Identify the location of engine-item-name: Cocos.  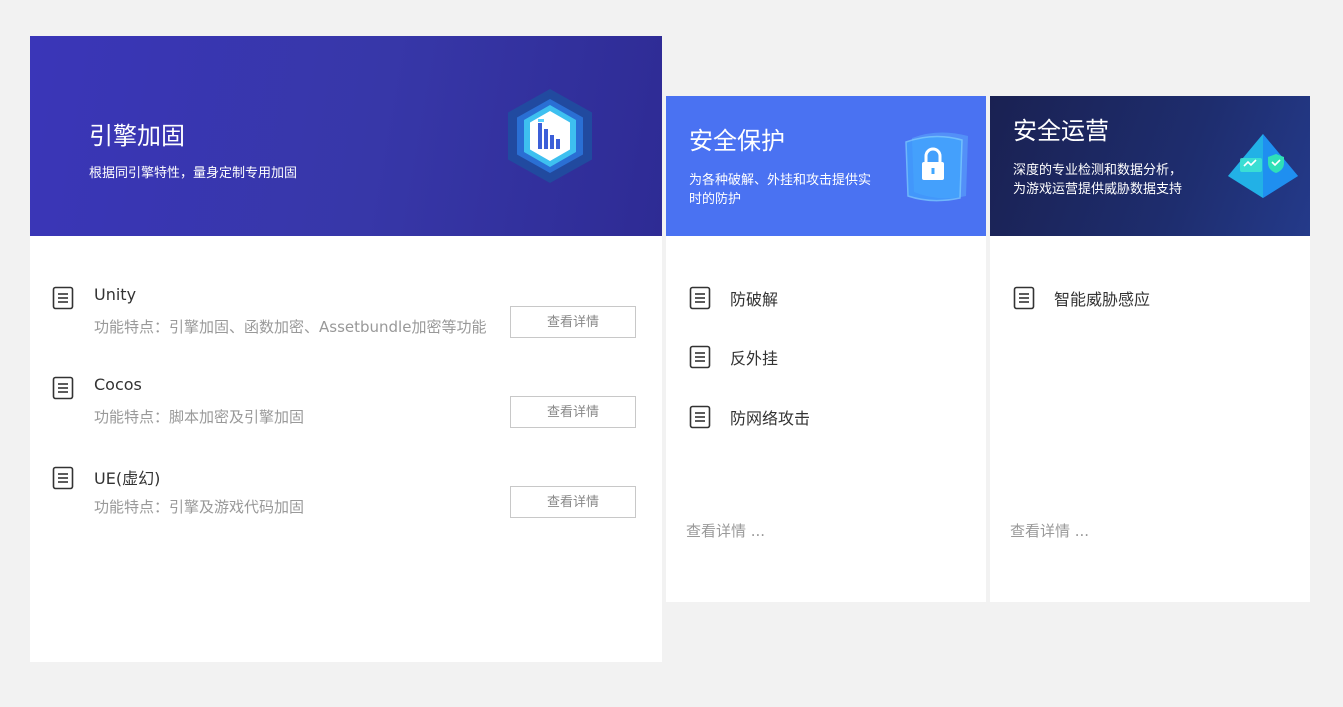
(118, 384).